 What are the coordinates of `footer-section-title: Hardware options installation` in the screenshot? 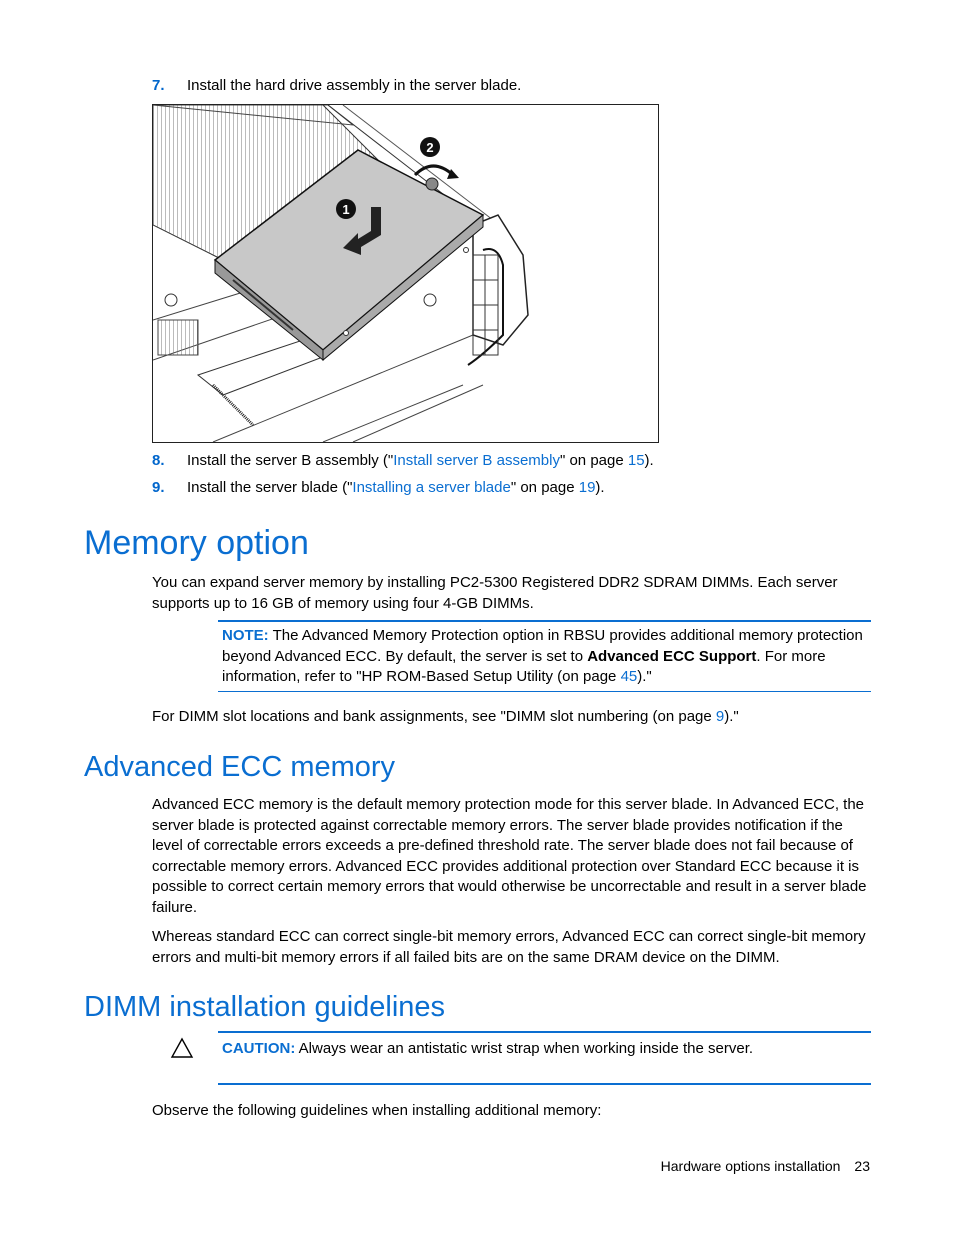 It's located at (750, 1166).